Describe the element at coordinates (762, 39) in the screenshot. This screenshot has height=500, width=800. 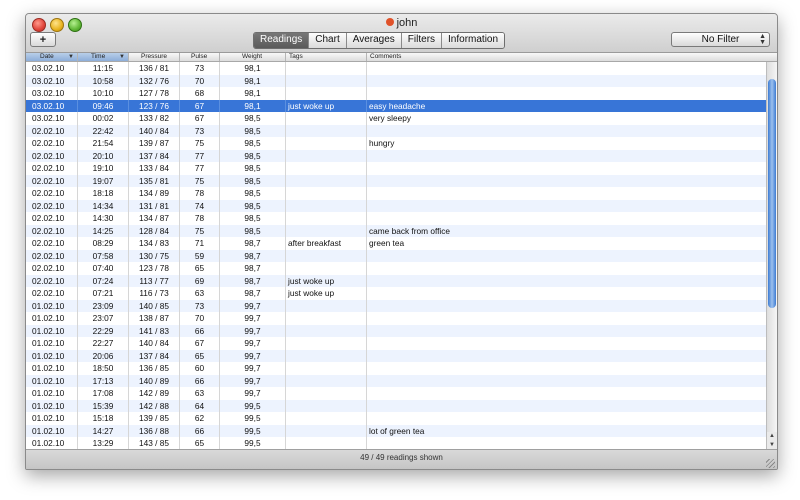
I see `up-down-arrows-icon: ▲ ▼` at that location.